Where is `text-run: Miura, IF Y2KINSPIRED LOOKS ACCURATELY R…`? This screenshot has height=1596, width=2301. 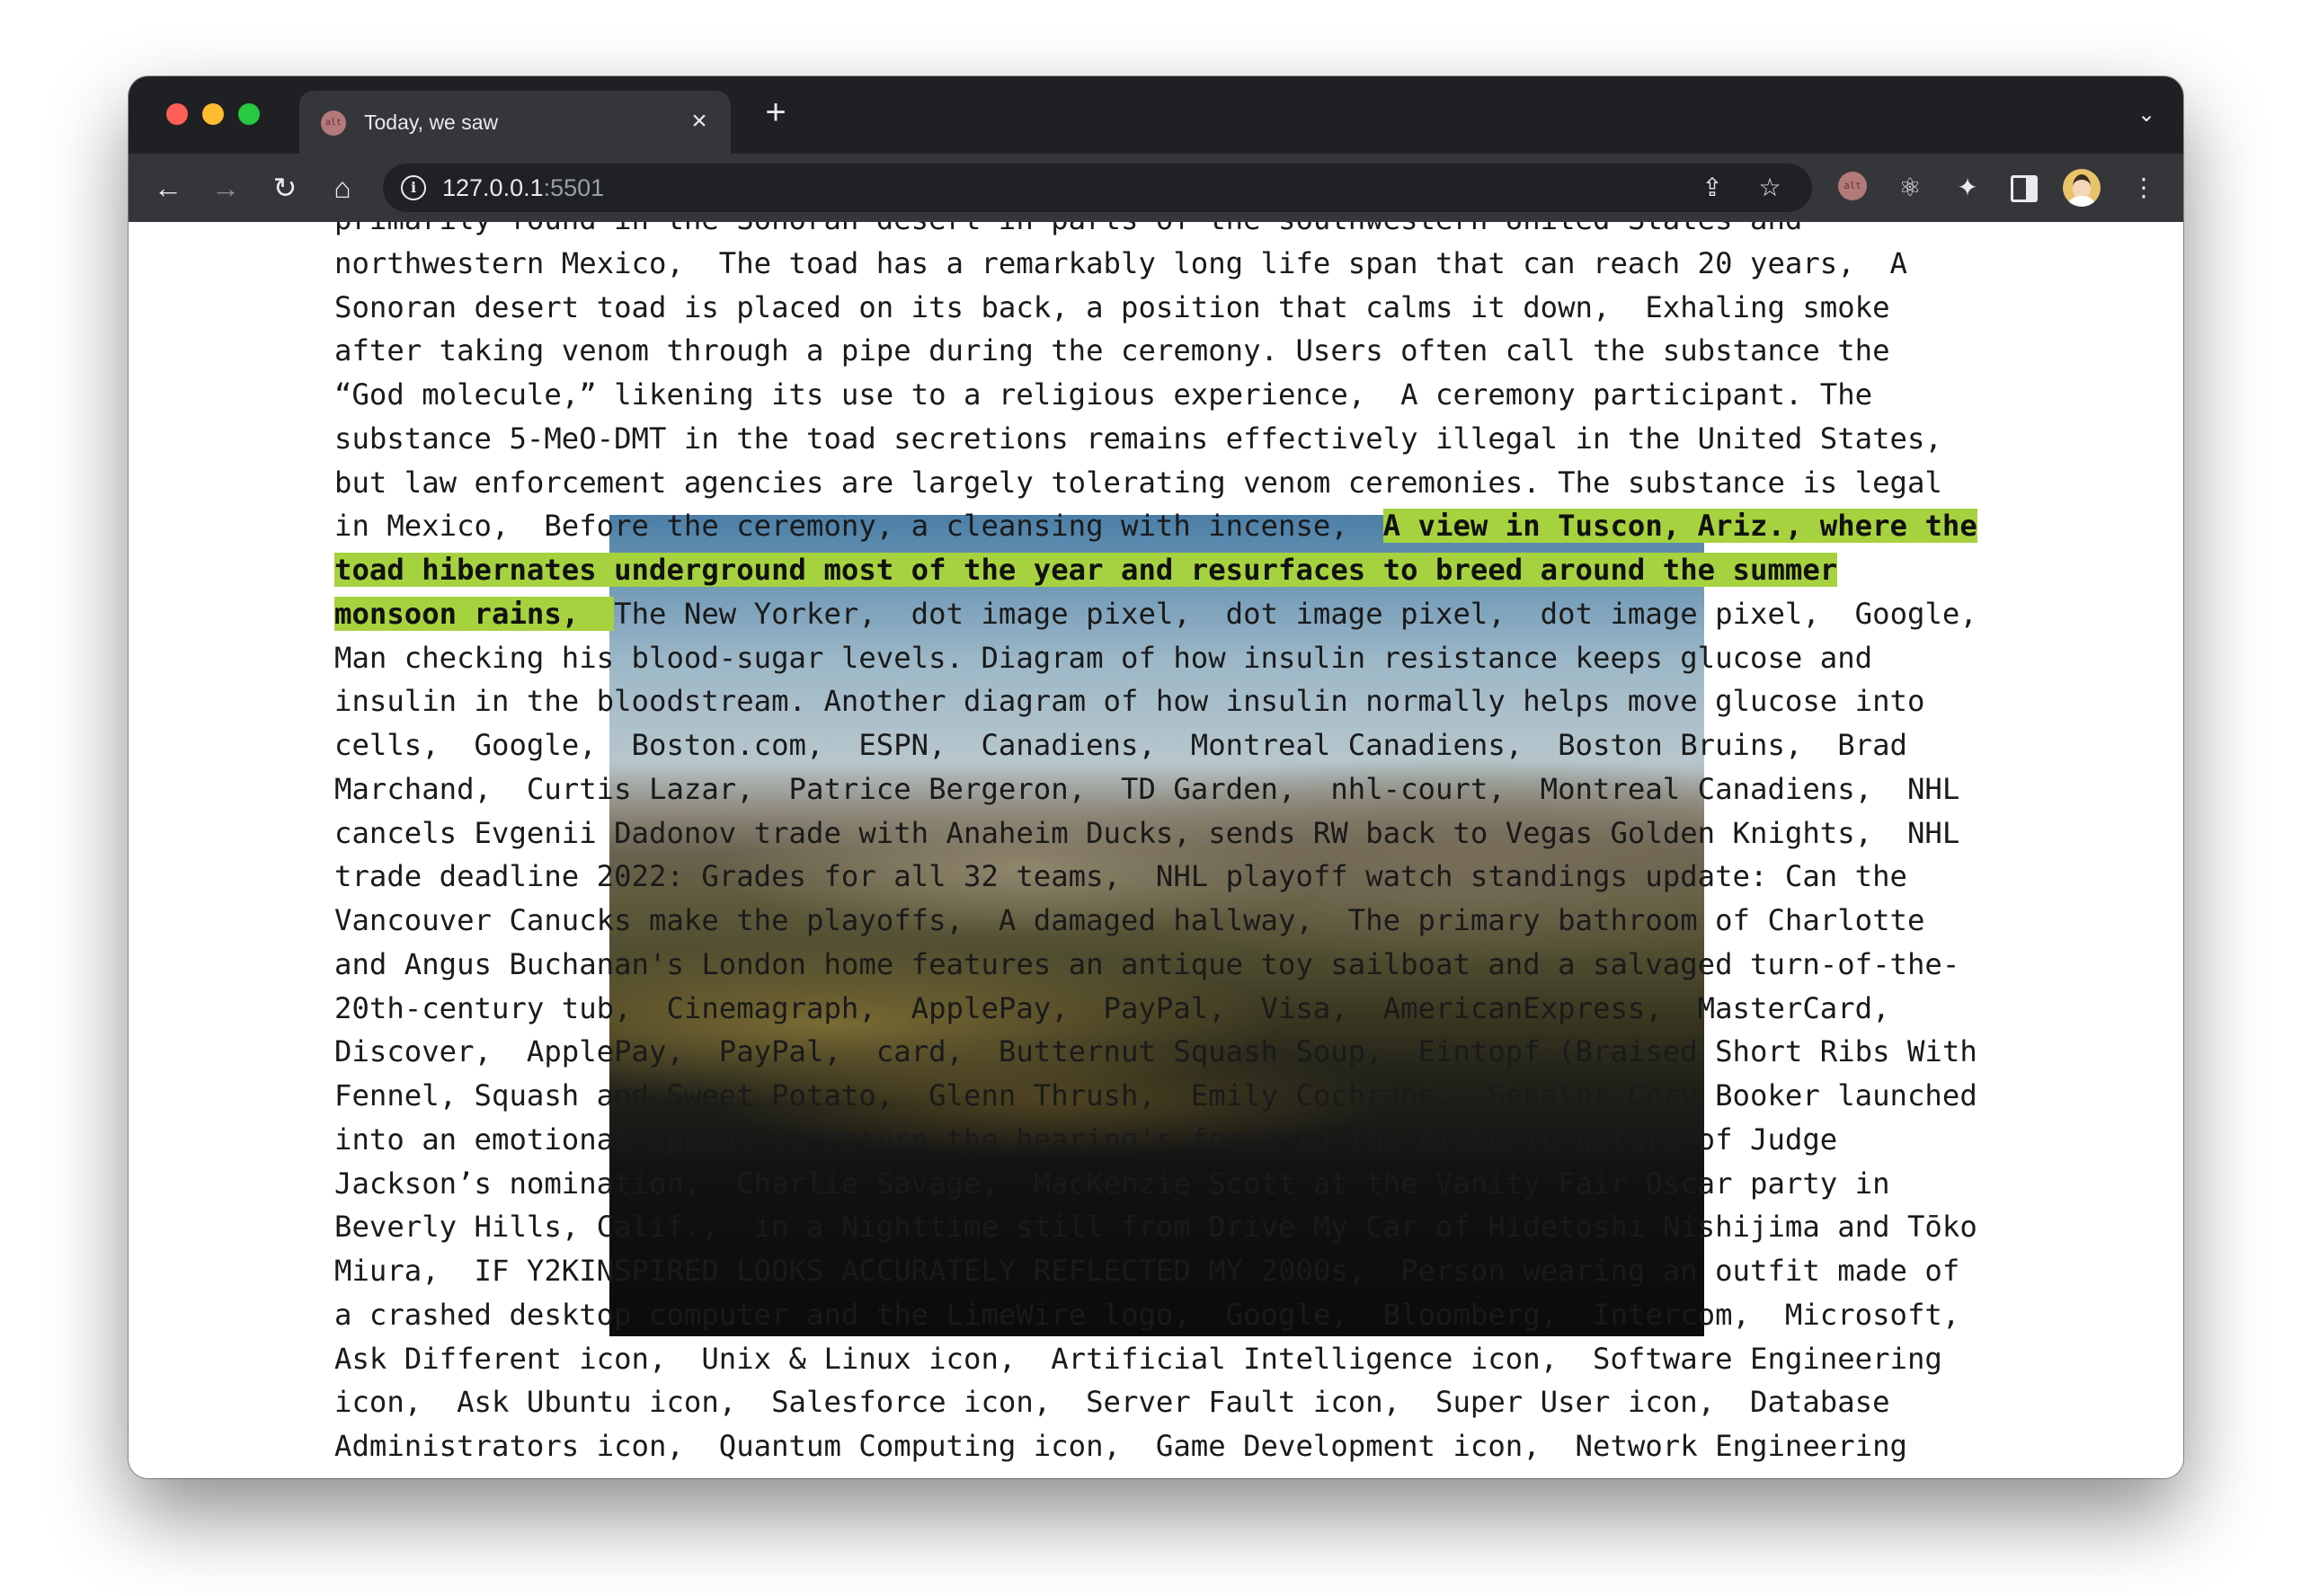 text-run: Miura, IF Y2KINSPIRED LOOKS ACCURATELY R… is located at coordinates (1147, 1271).